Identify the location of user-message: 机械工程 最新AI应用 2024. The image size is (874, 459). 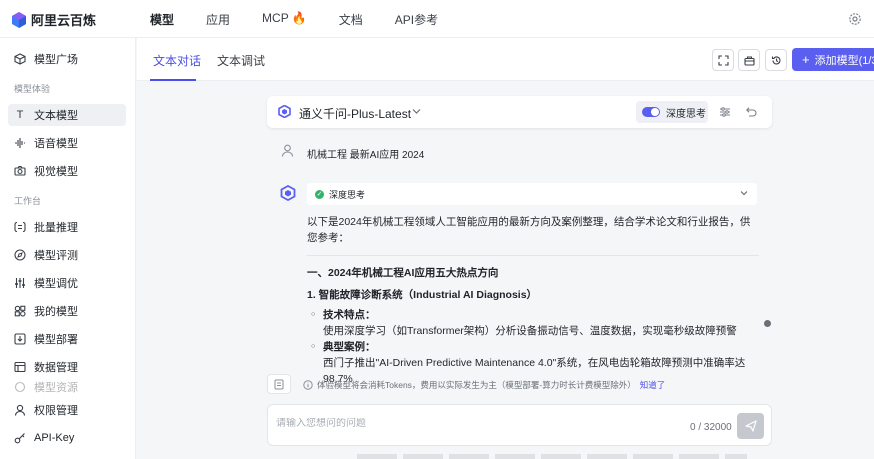
(366, 155).